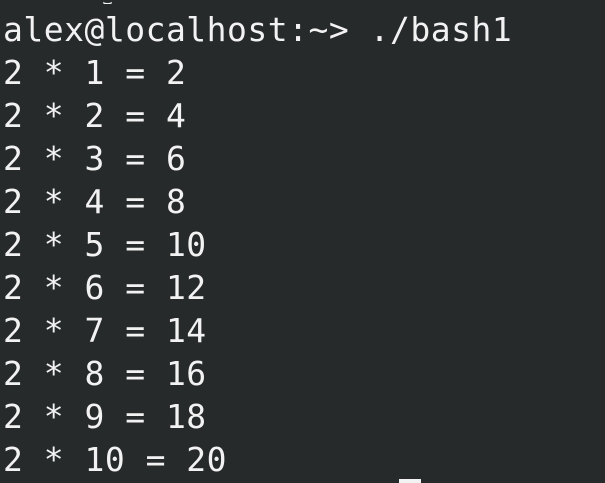 This screenshot has height=483, width=605. I want to click on output-line: 2 * 2 = 4, so click(95, 115).